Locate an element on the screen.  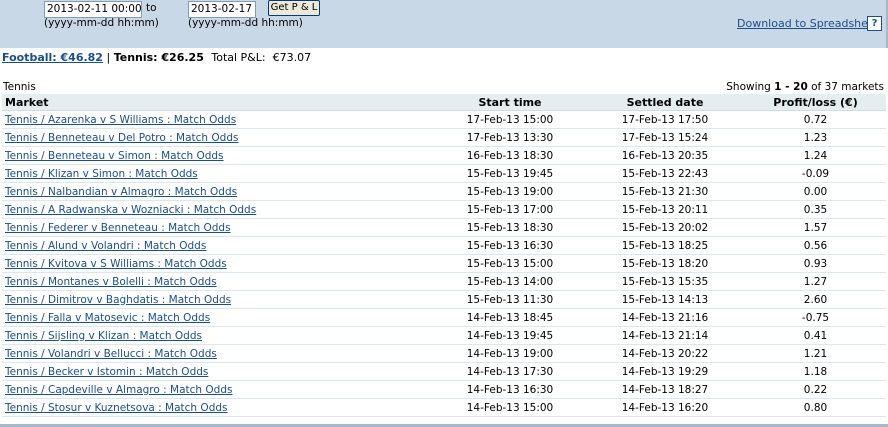
market-link: Tennis / Sijsling v Klizan : Match Odds is located at coordinates (103, 336).